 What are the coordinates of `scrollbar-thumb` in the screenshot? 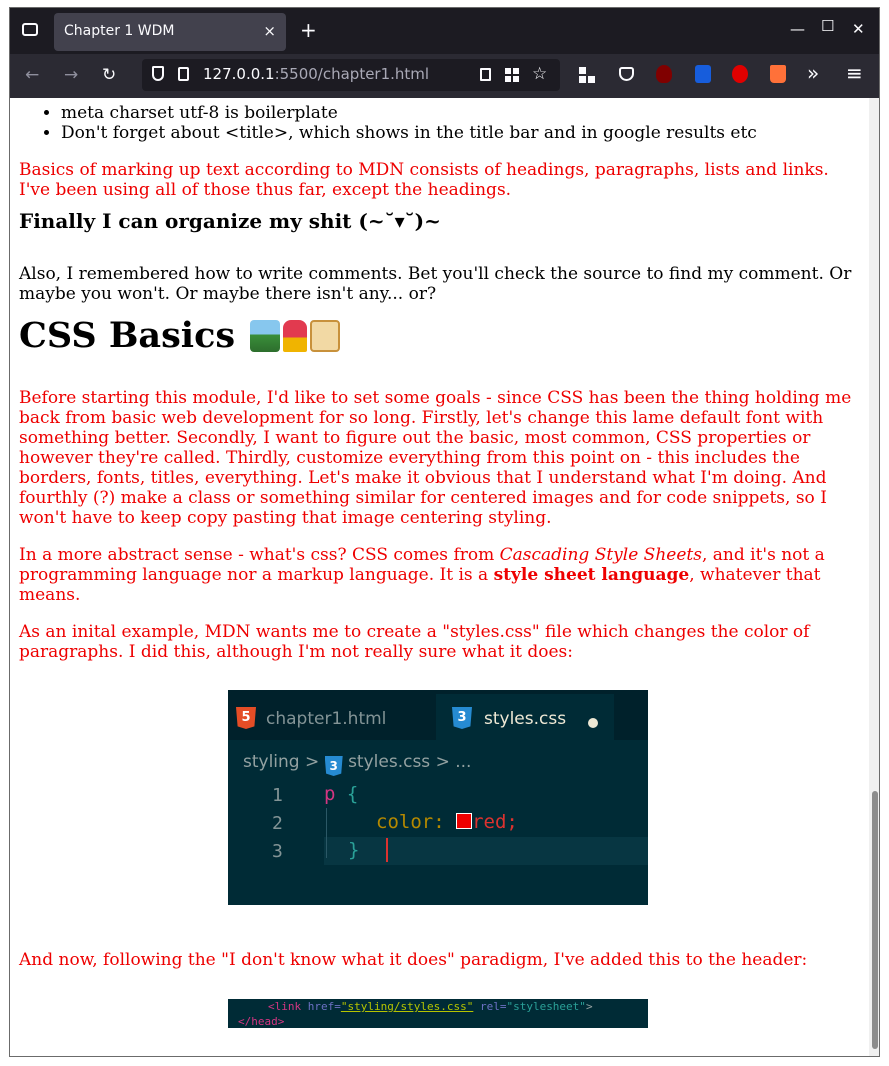 It's located at (875, 920).